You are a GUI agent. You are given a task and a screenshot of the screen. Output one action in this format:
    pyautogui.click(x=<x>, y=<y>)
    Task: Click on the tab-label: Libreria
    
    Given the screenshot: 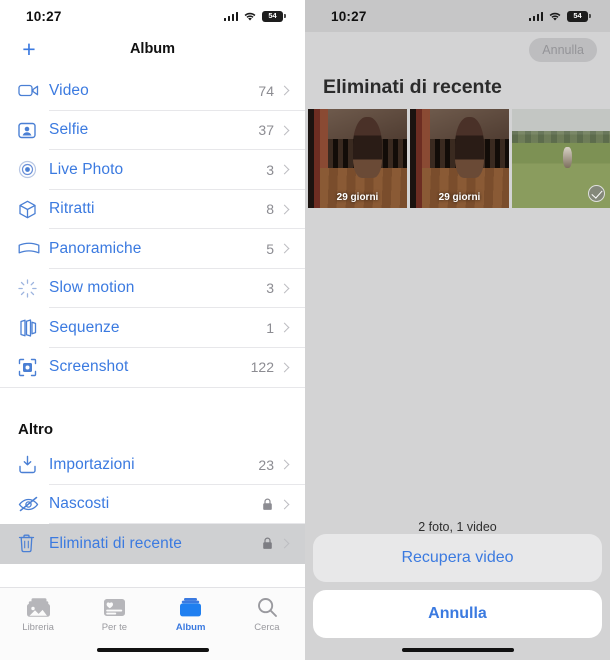 What is the action you would take?
    pyautogui.click(x=38, y=627)
    